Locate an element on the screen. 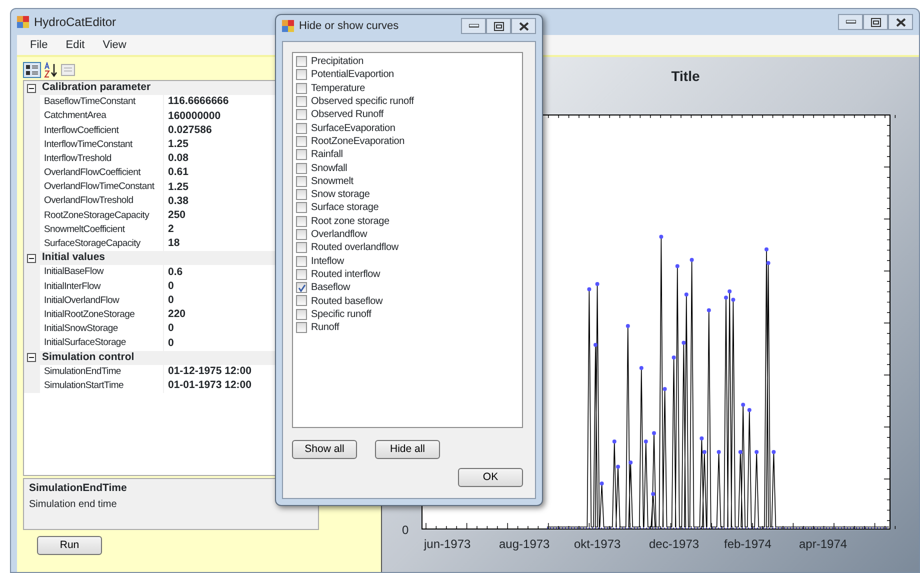 The width and height of the screenshot is (920, 573). menu-item: Edit is located at coordinates (75, 45).